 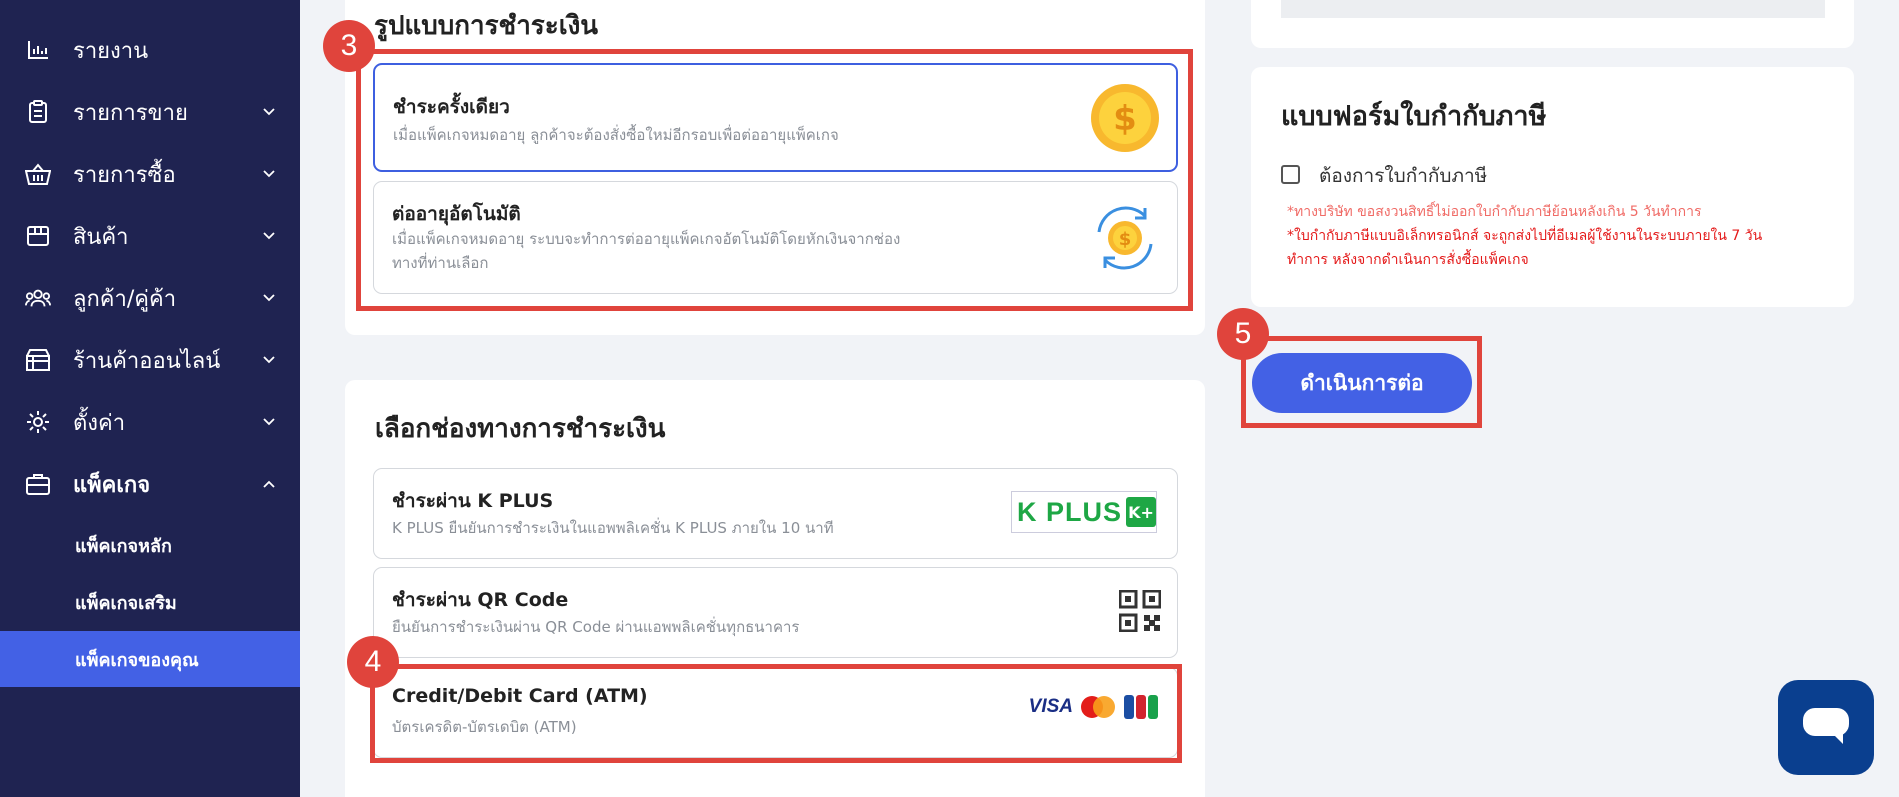 What do you see at coordinates (137, 660) in the screenshot?
I see `sidebar-subitem-label: แพ็คเกจของคุณ` at bounding box center [137, 660].